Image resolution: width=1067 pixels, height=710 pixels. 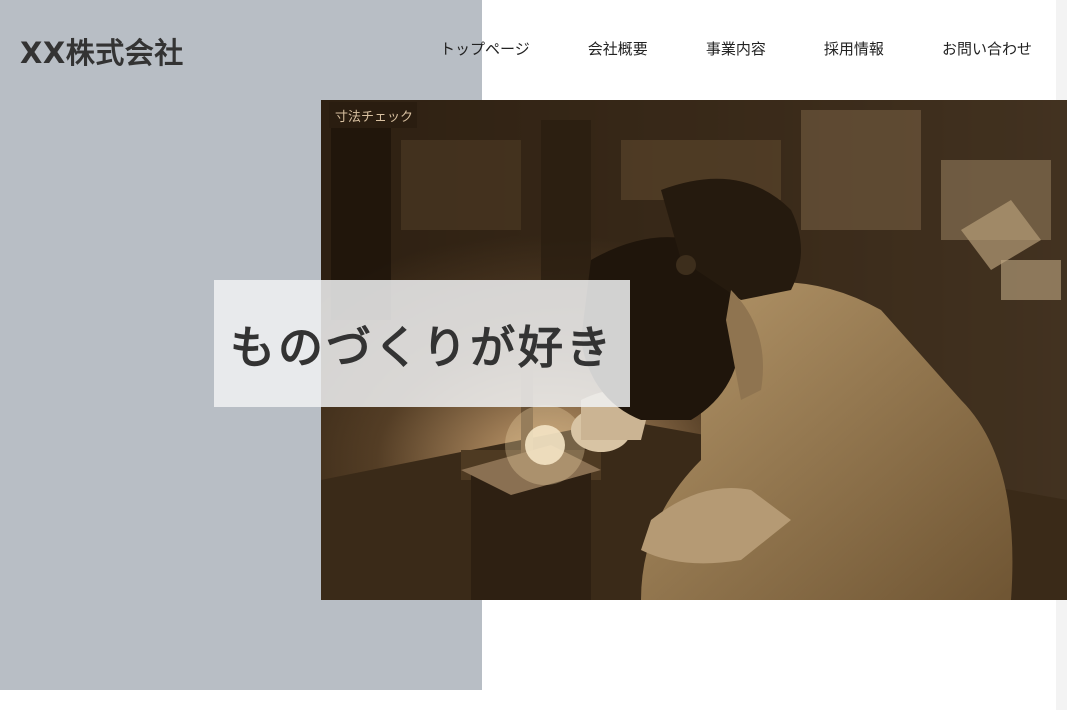 I want to click on workshop-sign-text: 寸法チェック, so click(x=374, y=117).